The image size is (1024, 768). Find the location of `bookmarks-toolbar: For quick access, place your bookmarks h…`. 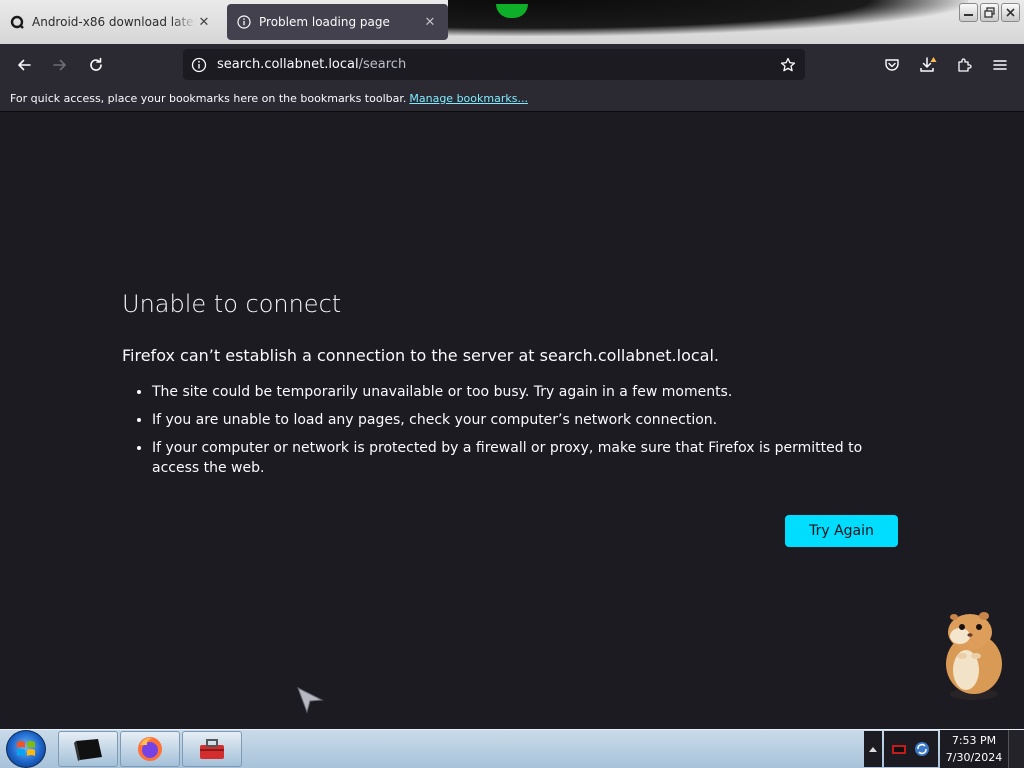

bookmarks-toolbar: For quick access, place your bookmarks h… is located at coordinates (512, 99).